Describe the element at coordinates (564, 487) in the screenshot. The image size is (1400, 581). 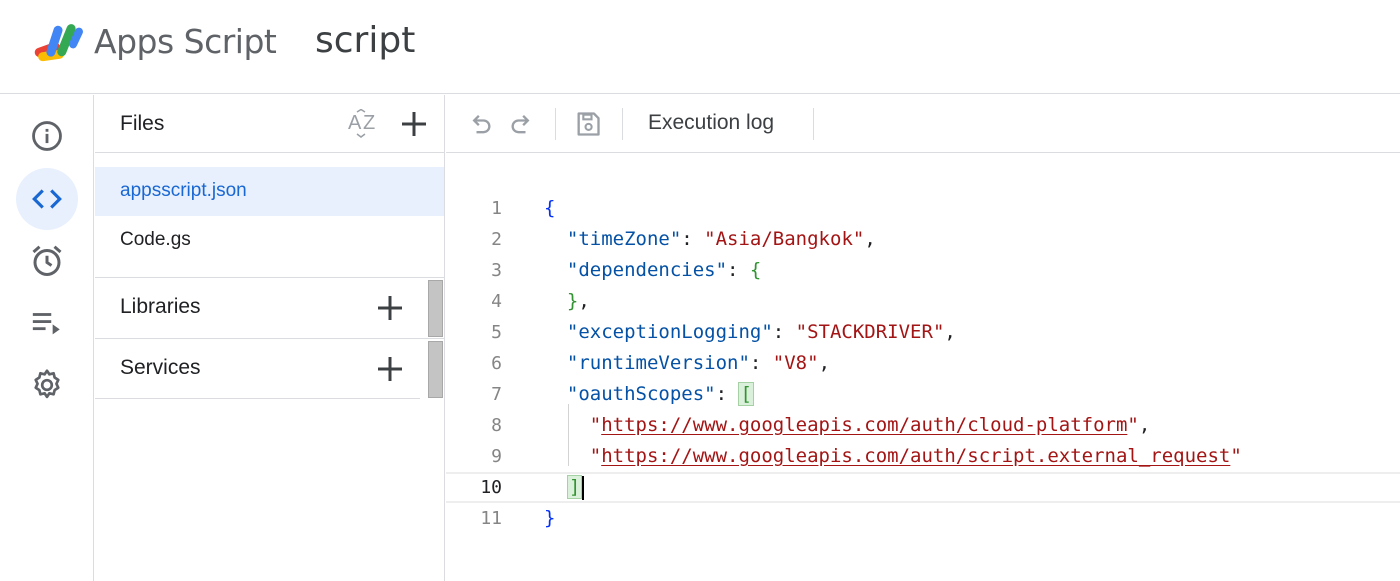
I see `code-text: ]` at that location.